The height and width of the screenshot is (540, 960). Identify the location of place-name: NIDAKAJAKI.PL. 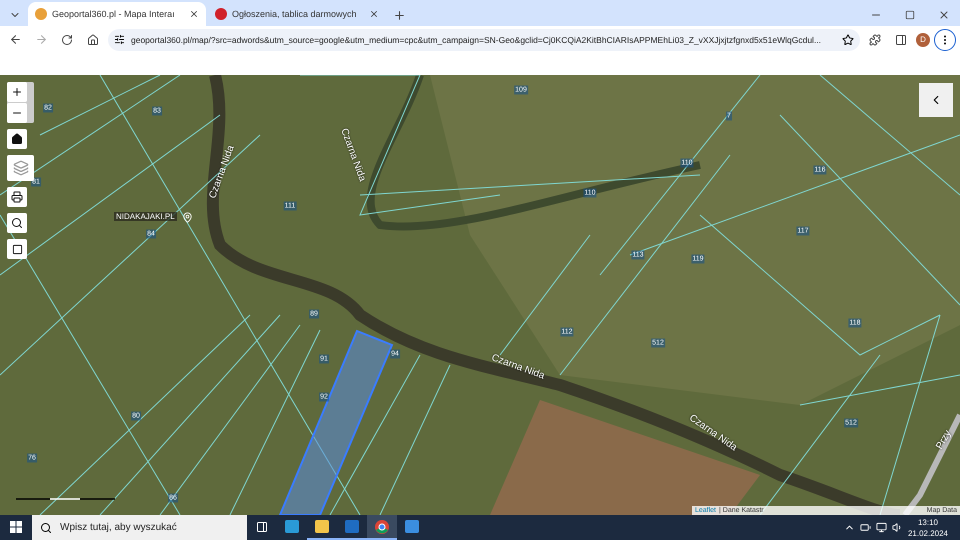
(145, 216).